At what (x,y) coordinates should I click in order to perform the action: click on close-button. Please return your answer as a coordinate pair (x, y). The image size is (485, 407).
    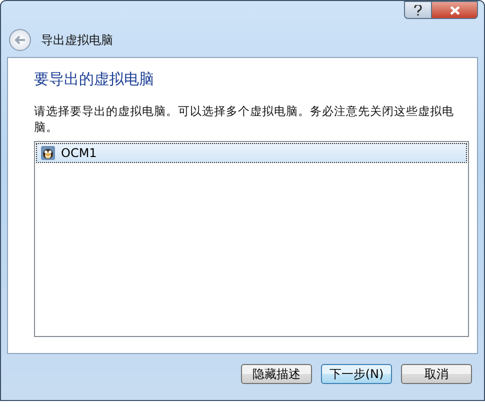
    Looking at the image, I should click on (455, 10).